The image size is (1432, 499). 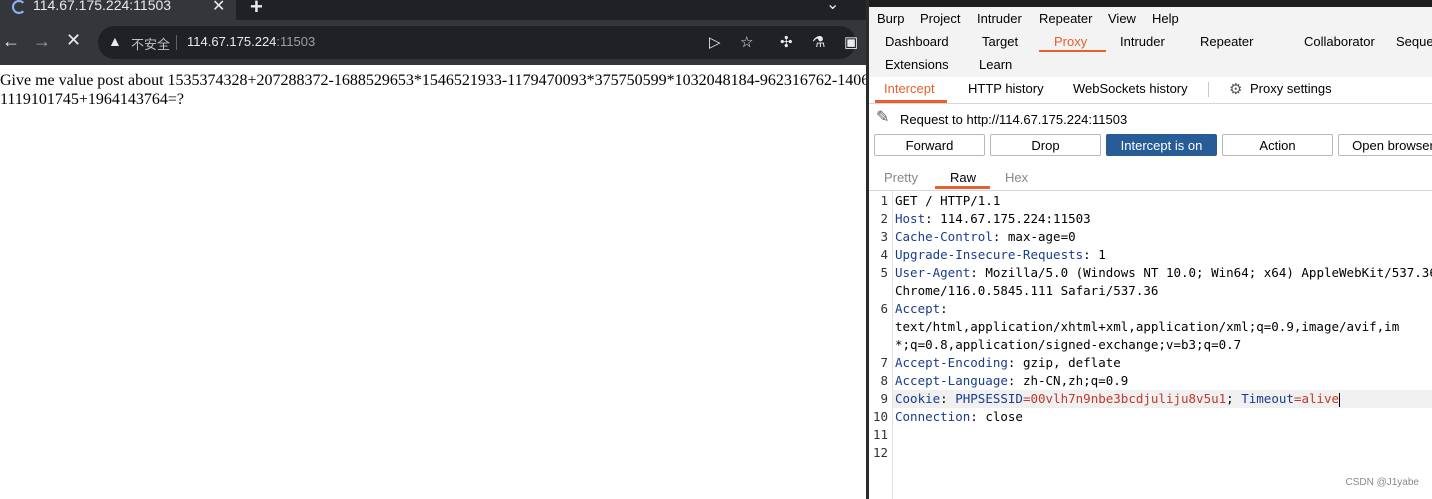 I want to click on text-caret, so click(x=1340, y=399).